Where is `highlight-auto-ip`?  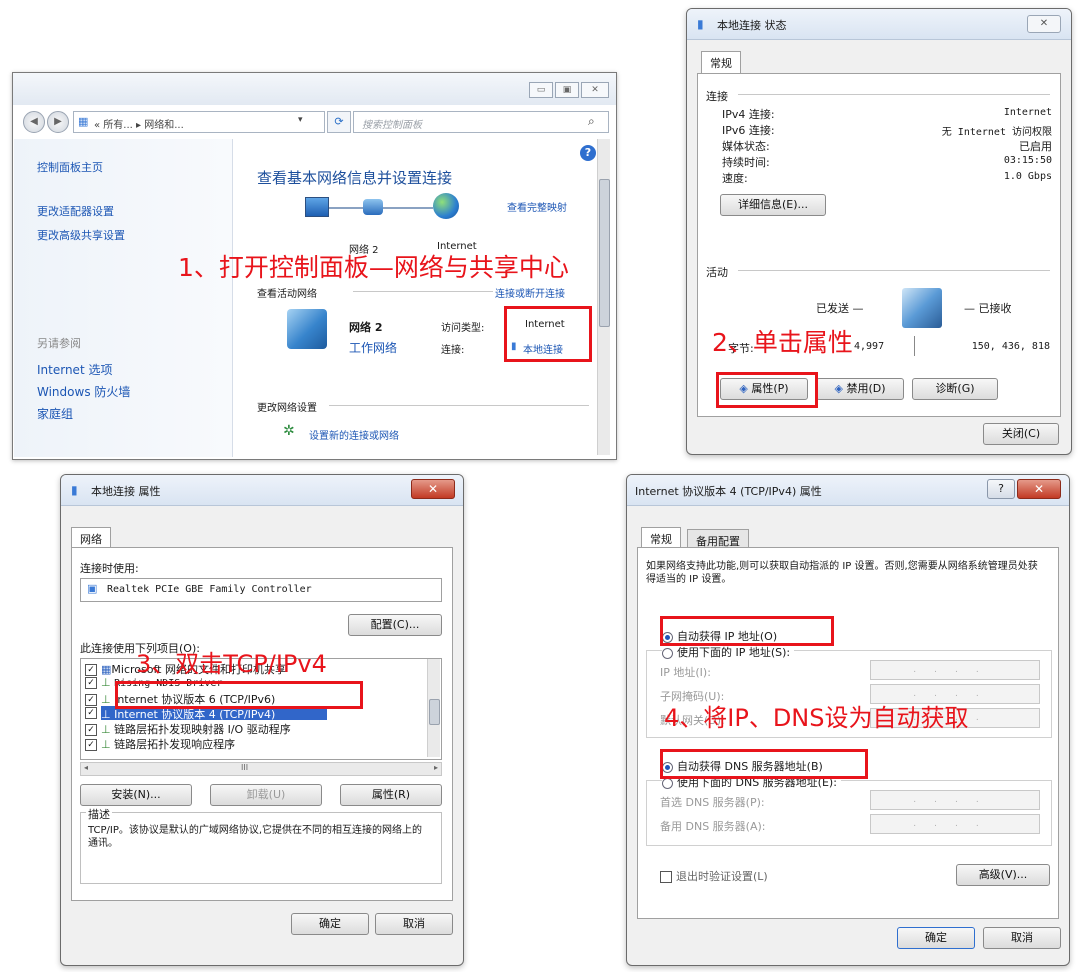 highlight-auto-ip is located at coordinates (747, 631).